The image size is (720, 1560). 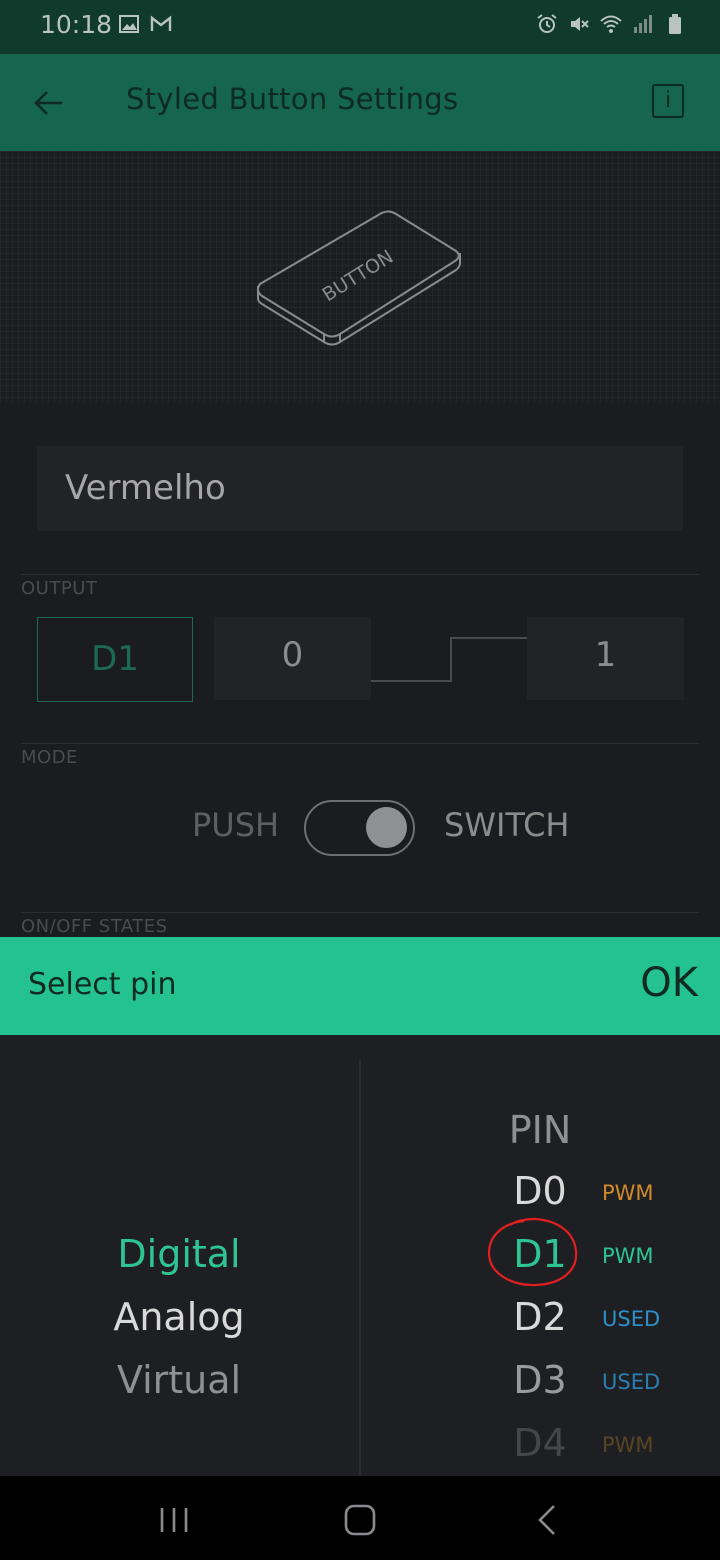 I want to click on pin-option-d3: D3 USED, so click(x=585, y=1388).